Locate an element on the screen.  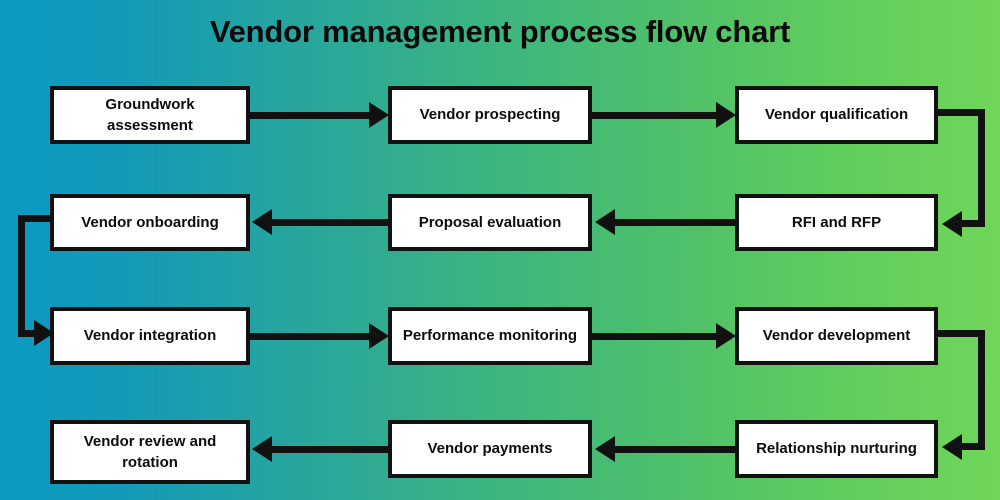
arrowhead-right-prospecting is located at coordinates (379, 115).